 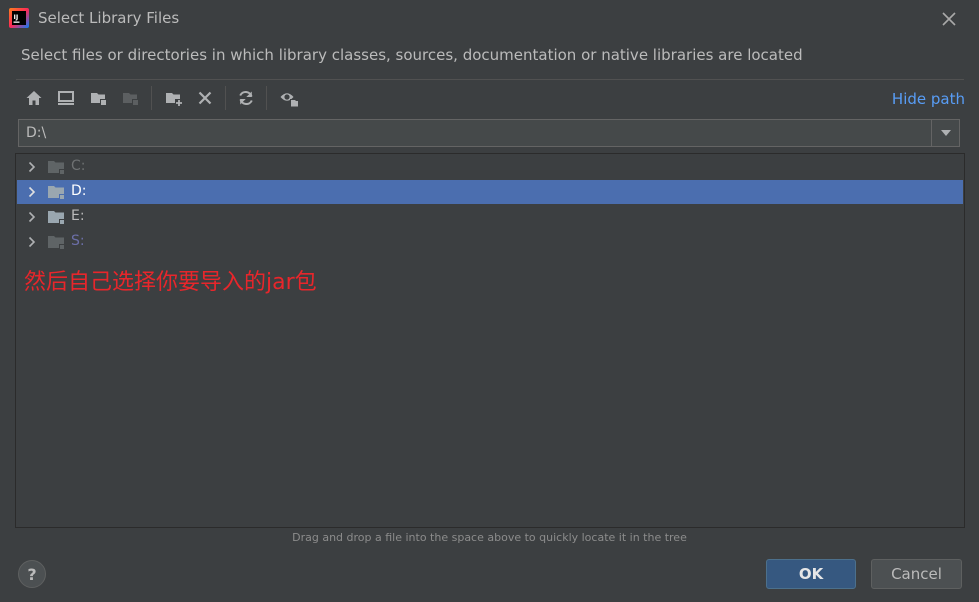 I want to click on project-folder-button, so click(x=99, y=98).